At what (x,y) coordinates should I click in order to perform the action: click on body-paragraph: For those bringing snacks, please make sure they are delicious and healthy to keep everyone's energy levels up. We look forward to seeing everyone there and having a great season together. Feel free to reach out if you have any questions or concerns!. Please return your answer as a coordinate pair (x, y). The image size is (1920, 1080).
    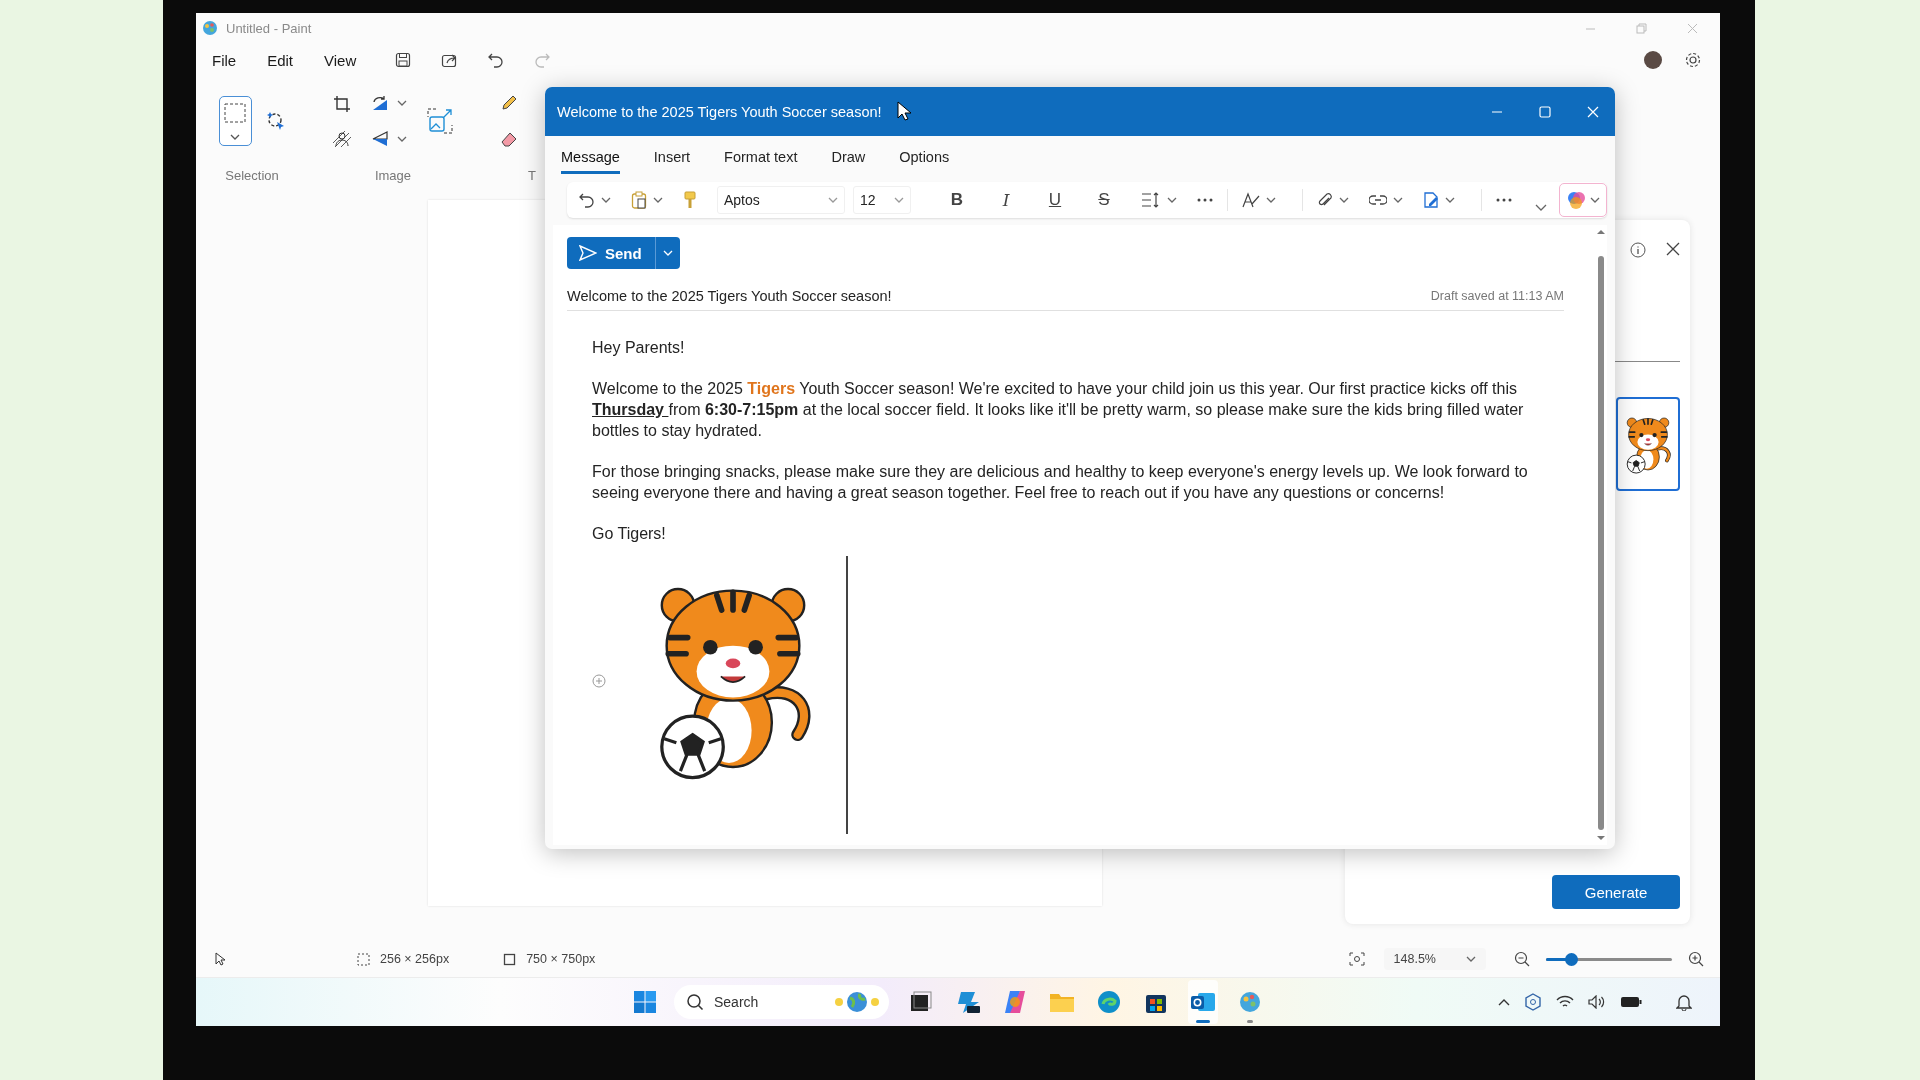
    Looking at the image, I should click on (1060, 482).